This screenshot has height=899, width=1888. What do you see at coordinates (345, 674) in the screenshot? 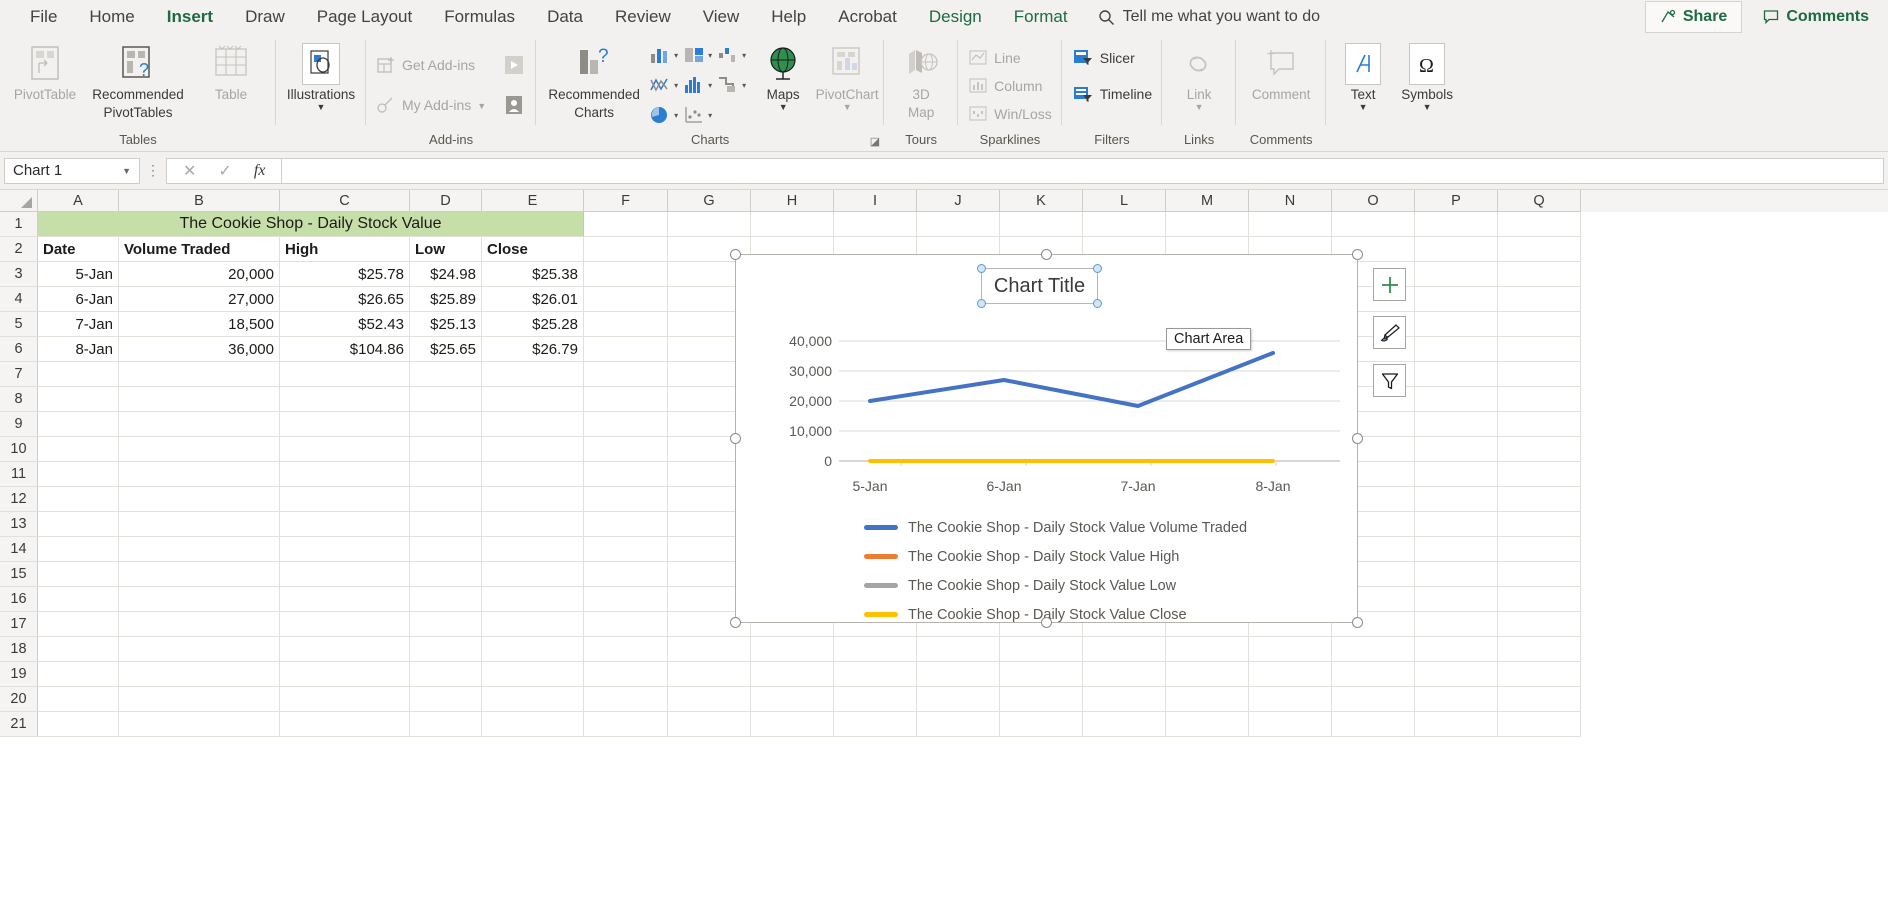
I see `cell-C19` at bounding box center [345, 674].